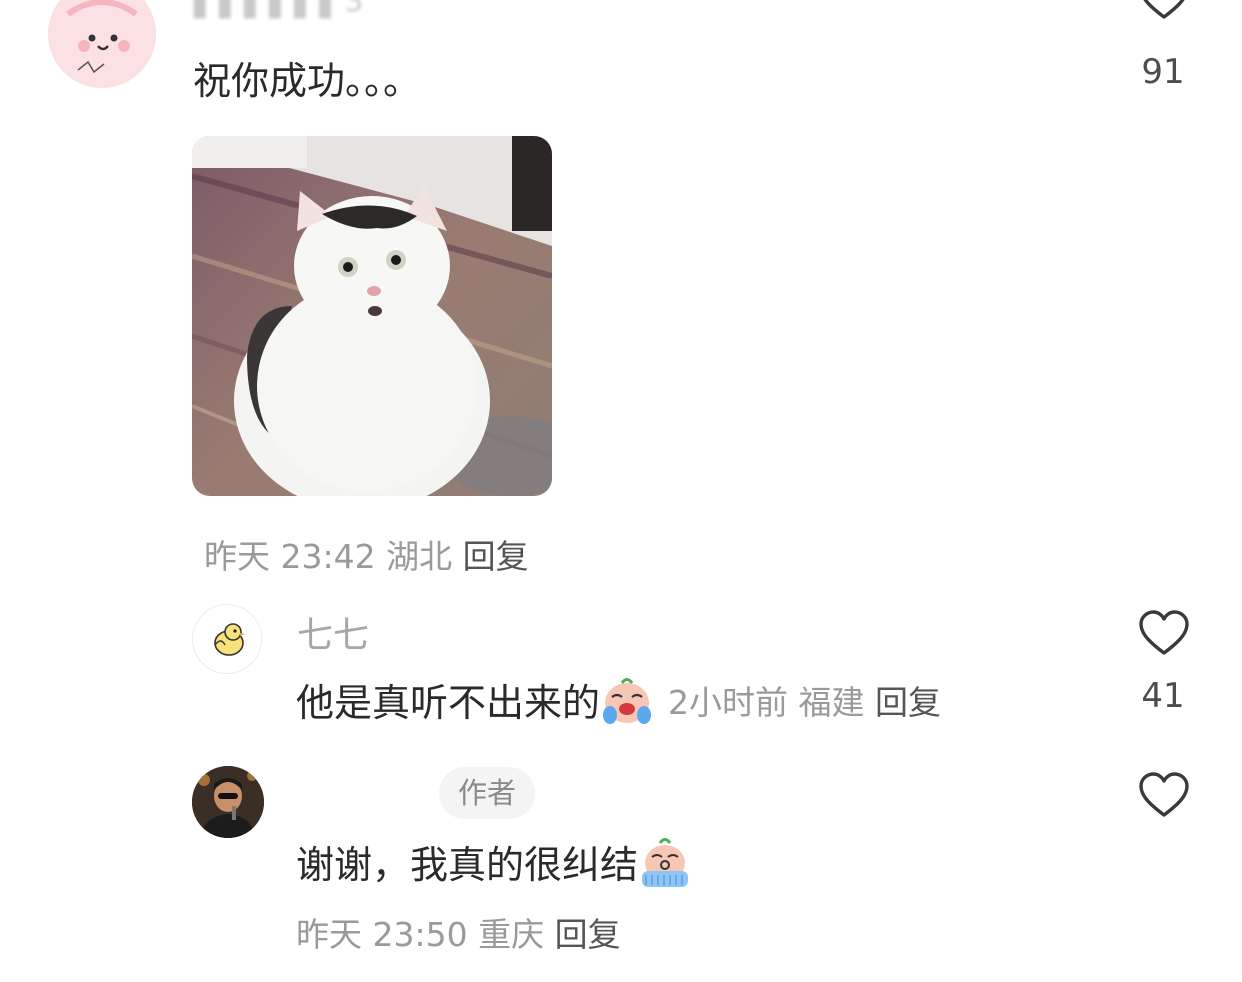 The width and height of the screenshot is (1242, 982). What do you see at coordinates (728, 702) in the screenshot?
I see `reply-time: 2小时前` at bounding box center [728, 702].